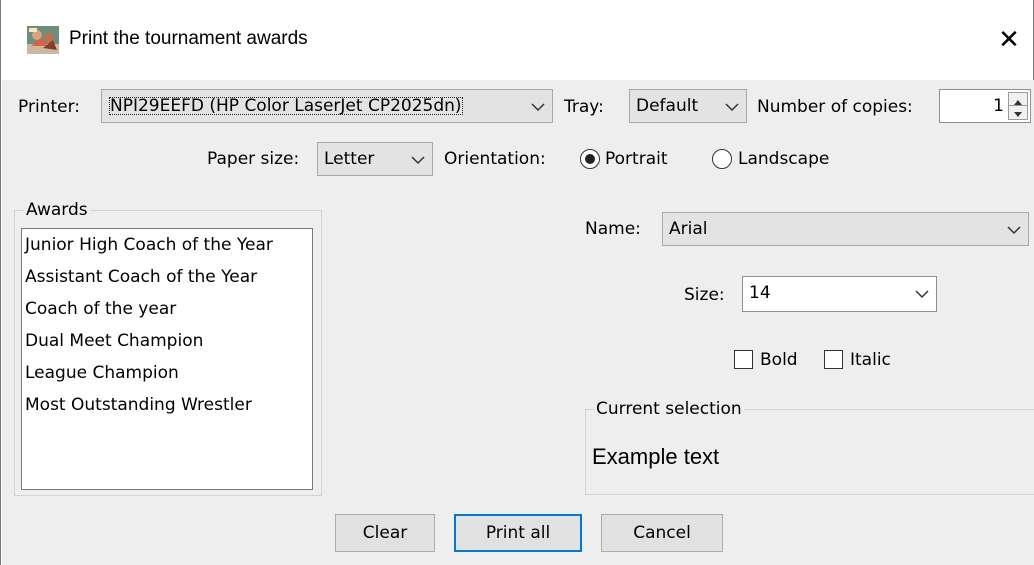 This screenshot has height=565, width=1034. Describe the element at coordinates (584, 107) in the screenshot. I see `tray-label: Tray:` at that location.